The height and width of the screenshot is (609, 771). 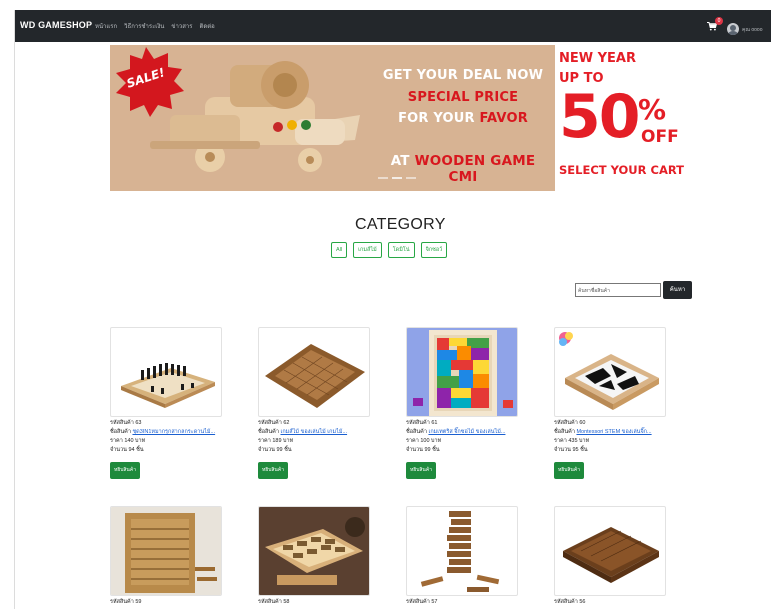 I want to click on nav-links: หน้าแรก วิธีการชำระเงิน ข่าวสาร ติดต่อ, so click(x=155, y=26).